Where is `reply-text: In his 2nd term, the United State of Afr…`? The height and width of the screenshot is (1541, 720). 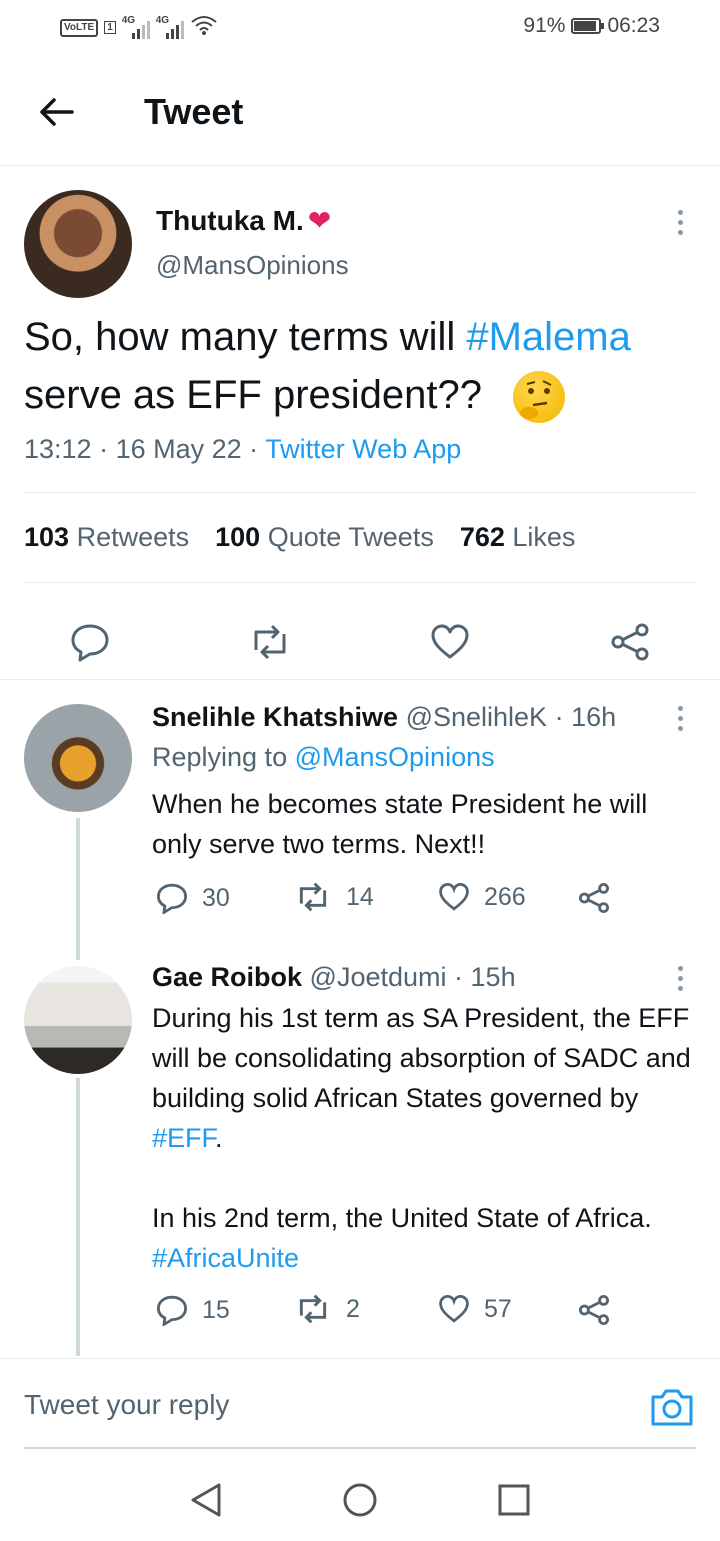 reply-text: In his 2nd term, the United State of Afr… is located at coordinates (406, 1238).